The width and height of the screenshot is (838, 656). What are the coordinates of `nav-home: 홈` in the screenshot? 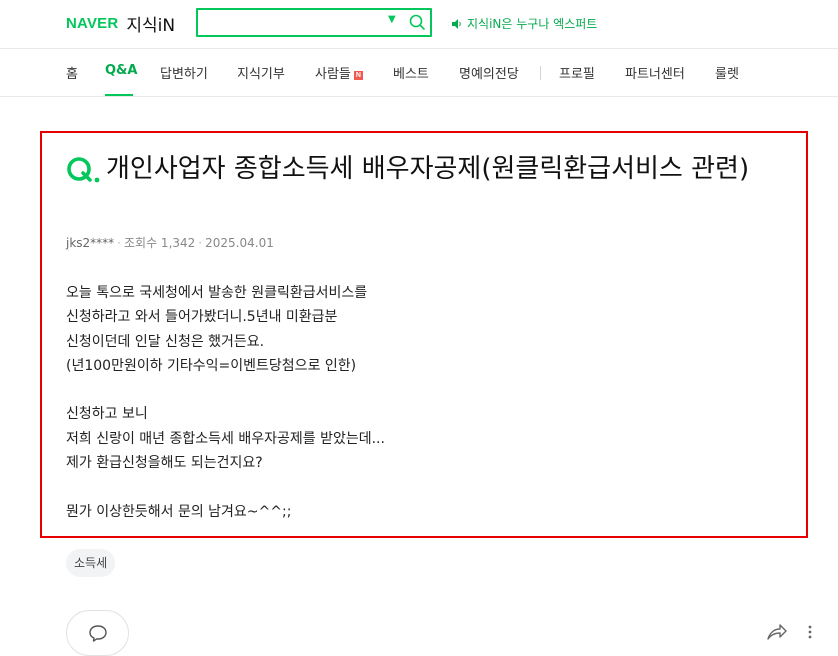 It's located at (72, 72).